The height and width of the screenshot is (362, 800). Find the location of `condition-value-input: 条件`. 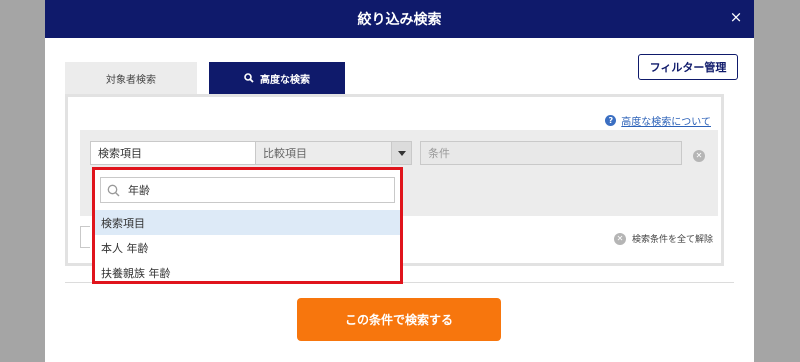

condition-value-input: 条件 is located at coordinates (551, 153).